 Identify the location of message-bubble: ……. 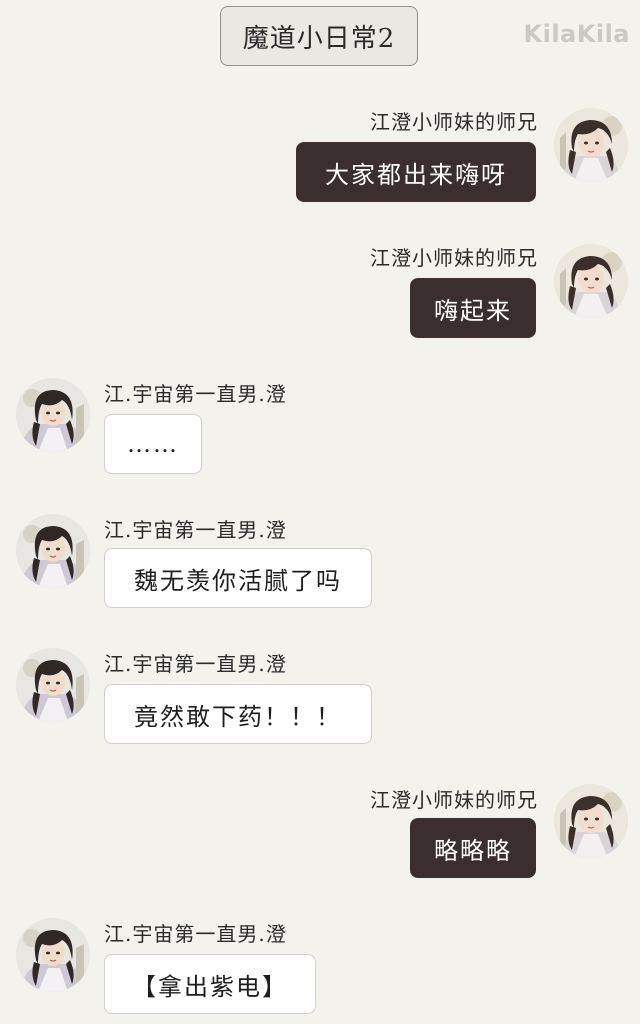
(153, 444).